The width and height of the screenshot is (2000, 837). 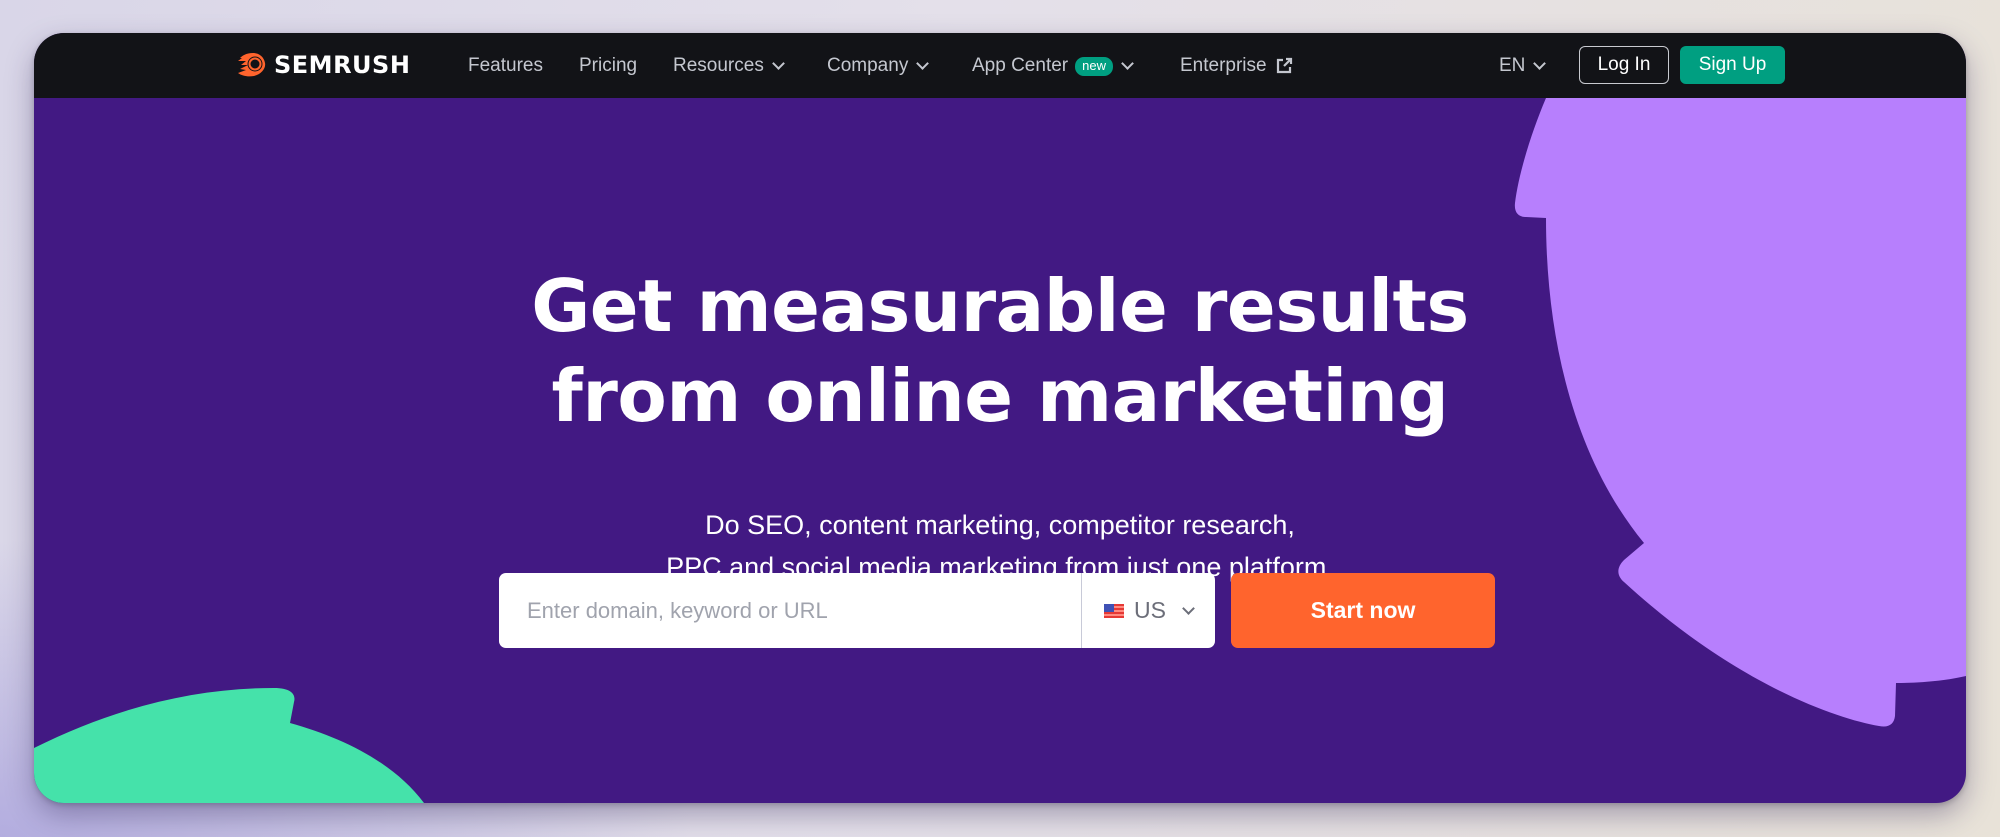 I want to click on headline-line-2: from online marketing, so click(x=1000, y=396).